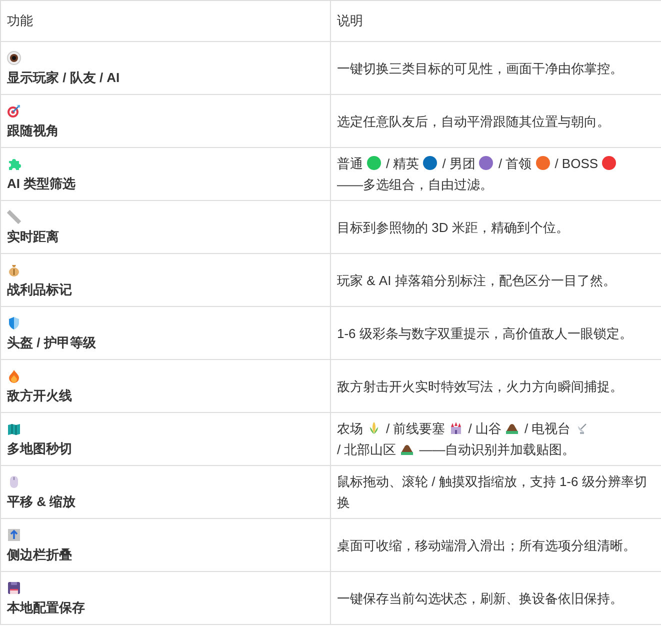 This screenshot has height=626, width=661. What do you see at coordinates (33, 236) in the screenshot?
I see `feature-name: 实时距离` at bounding box center [33, 236].